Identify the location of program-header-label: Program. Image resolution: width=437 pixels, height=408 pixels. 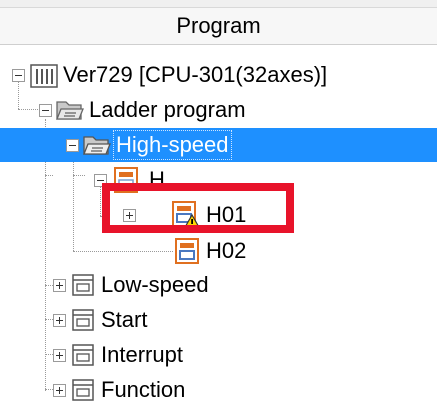
(218, 25).